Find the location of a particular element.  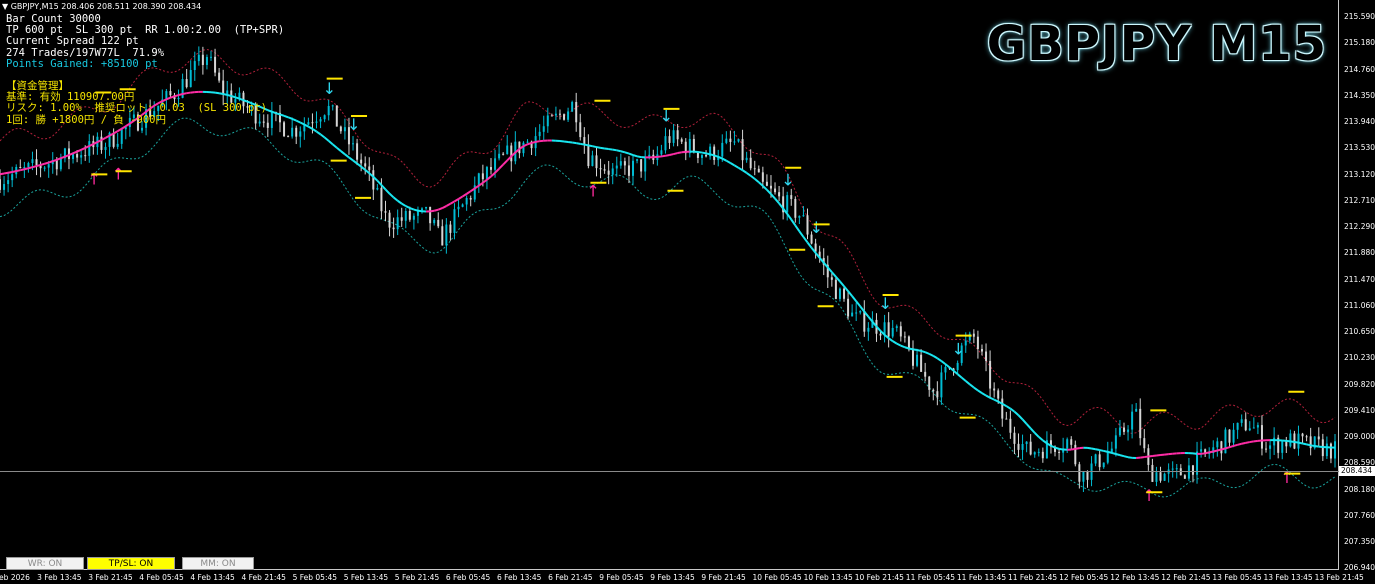

points-gained: Points Gained: +85100 pt is located at coordinates (82, 63).